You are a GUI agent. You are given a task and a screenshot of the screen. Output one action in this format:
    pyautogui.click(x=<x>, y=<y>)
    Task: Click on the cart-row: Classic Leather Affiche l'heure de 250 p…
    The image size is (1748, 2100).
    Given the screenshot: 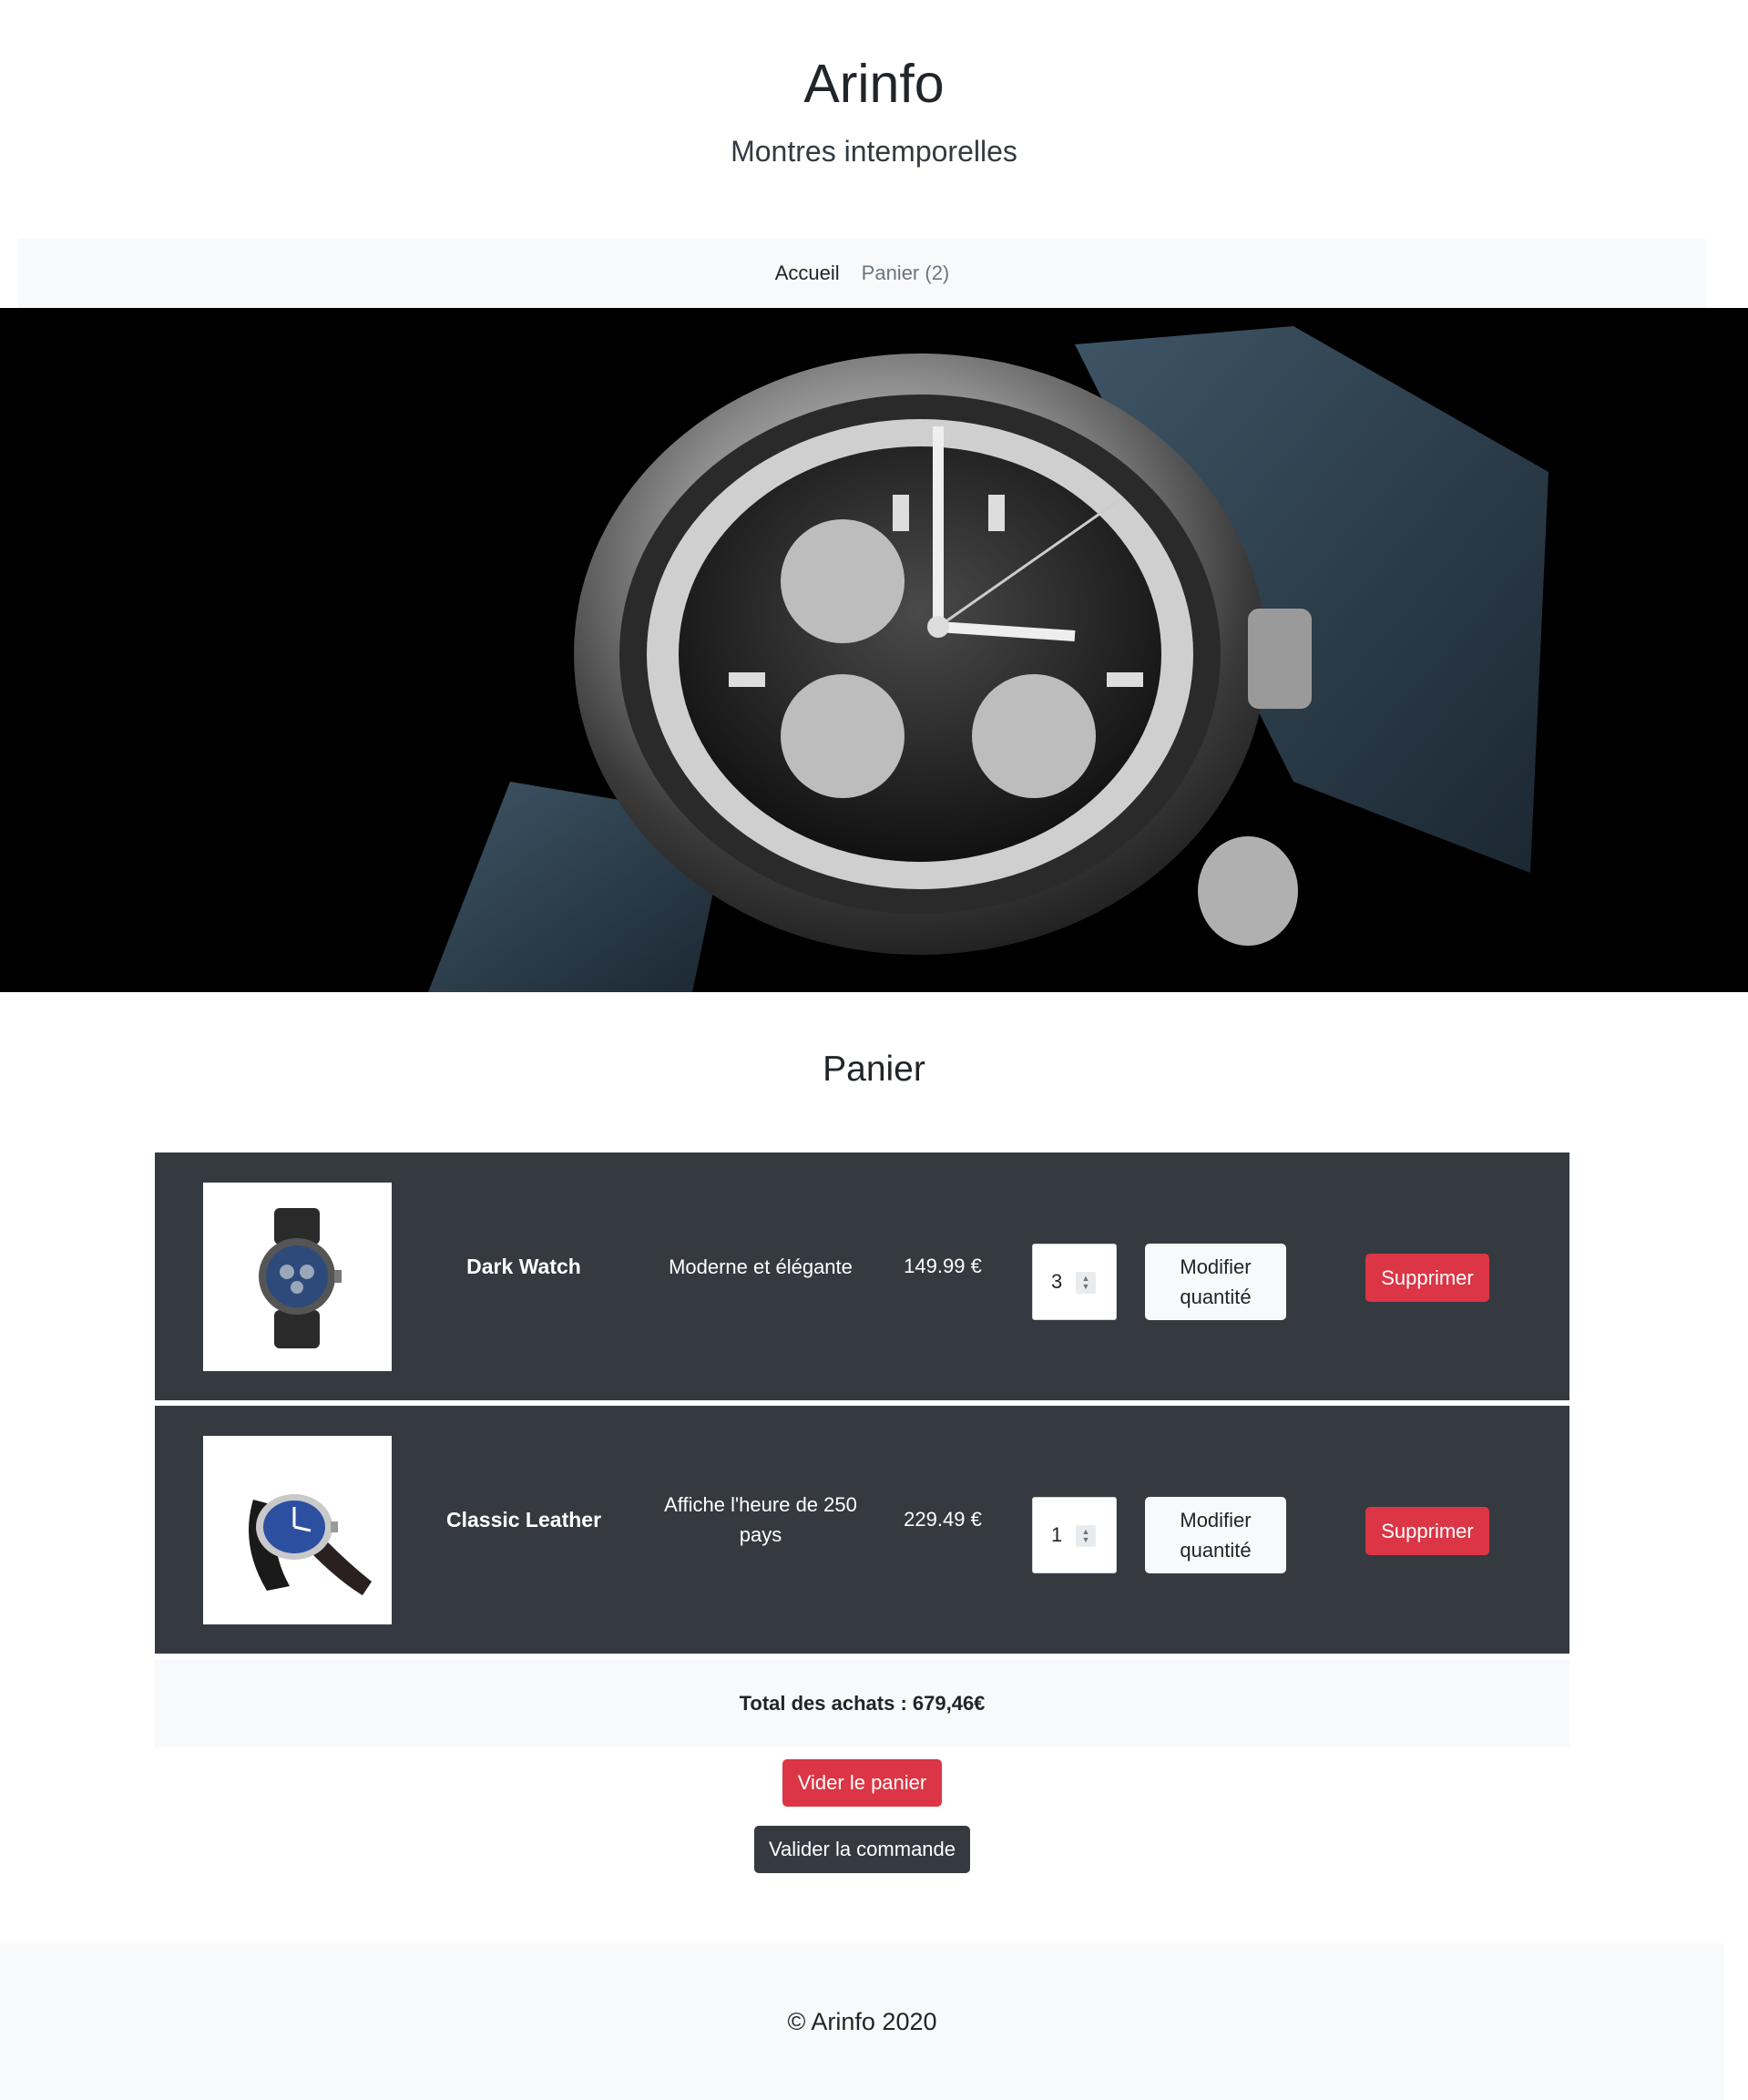 What is the action you would take?
    pyautogui.click(x=862, y=1530)
    